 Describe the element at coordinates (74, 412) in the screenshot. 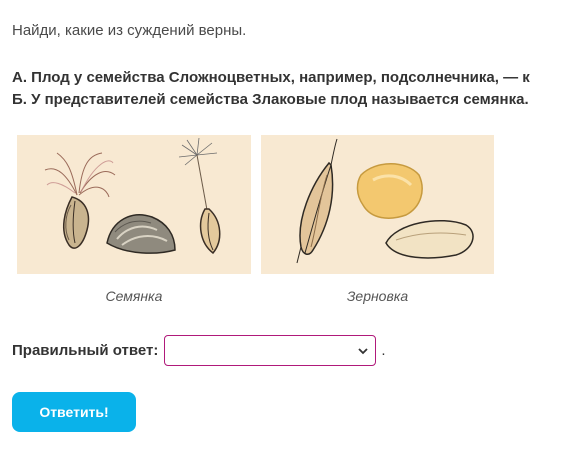

I see `submit-button: Ответить!` at that location.